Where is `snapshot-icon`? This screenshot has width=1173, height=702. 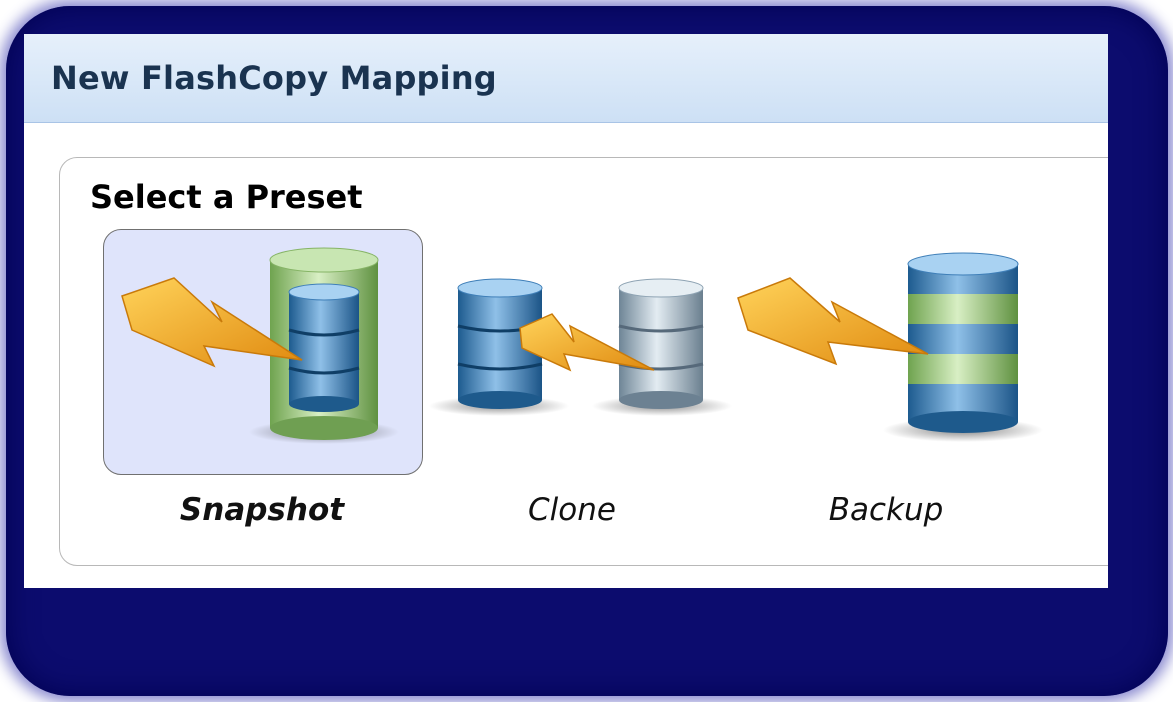
snapshot-icon is located at coordinates (260, 345).